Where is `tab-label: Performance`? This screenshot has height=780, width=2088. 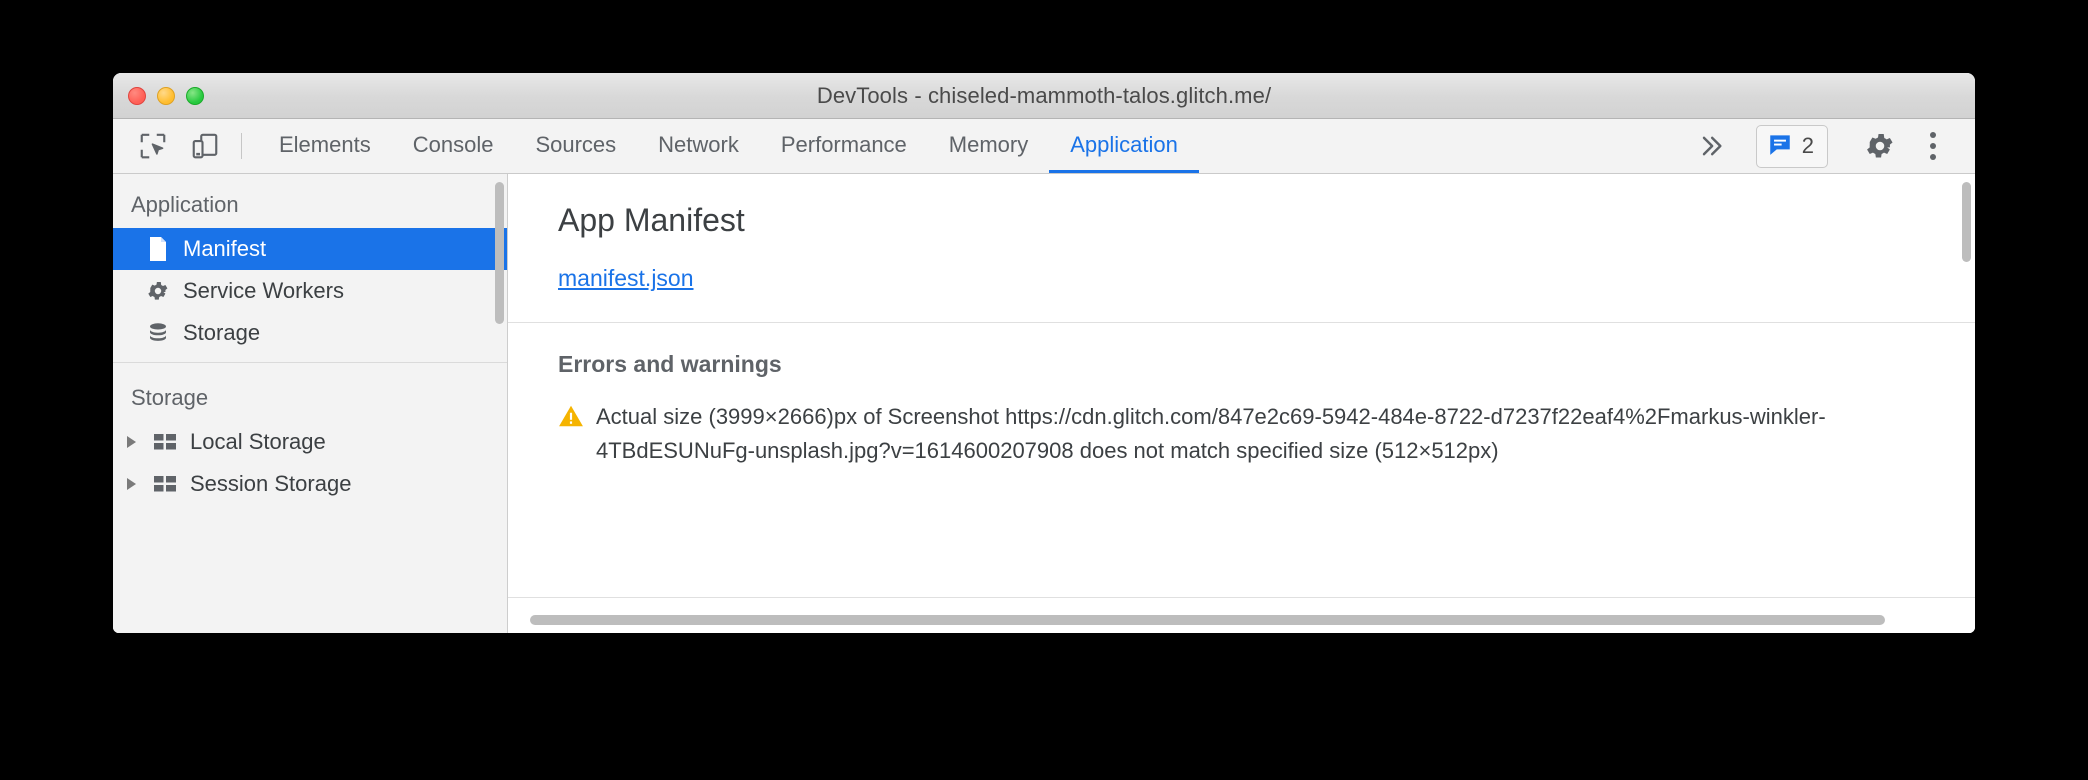 tab-label: Performance is located at coordinates (843, 144).